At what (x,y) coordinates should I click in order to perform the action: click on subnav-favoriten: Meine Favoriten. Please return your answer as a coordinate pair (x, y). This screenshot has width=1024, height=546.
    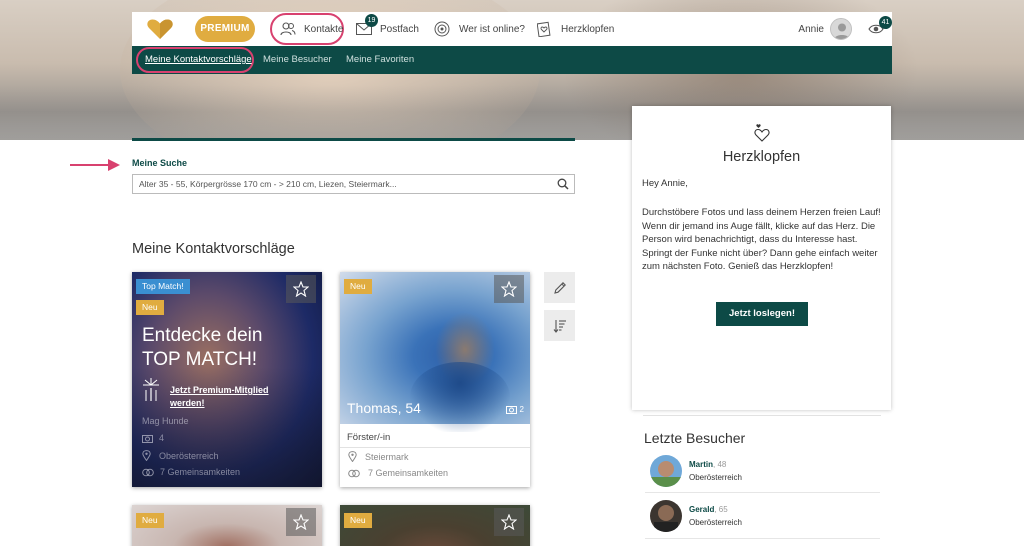
    Looking at the image, I should click on (380, 60).